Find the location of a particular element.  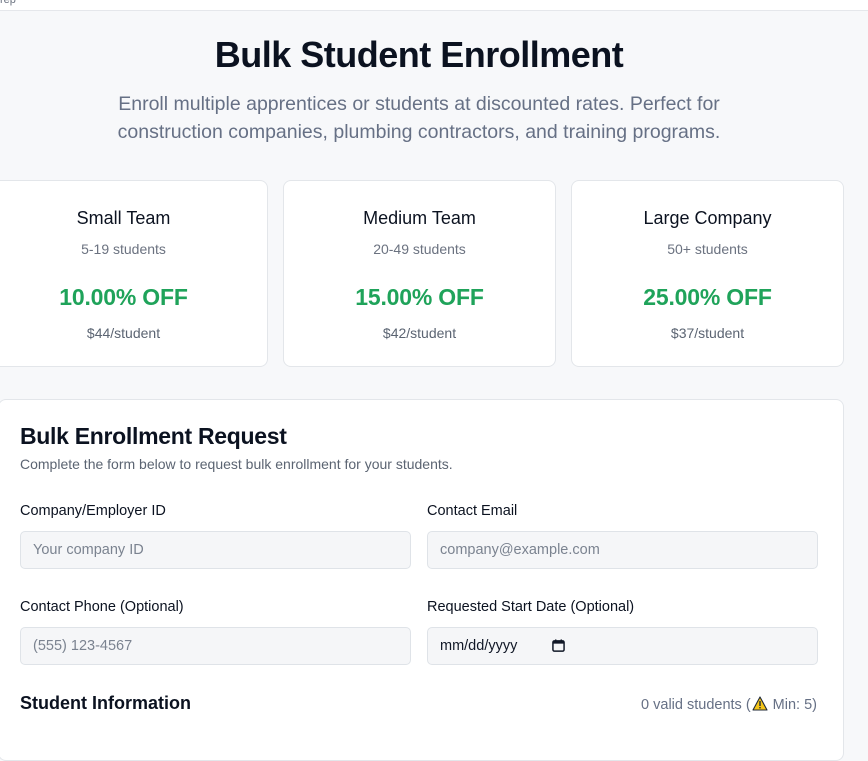

form-title: Bulk Enrollment Request is located at coordinates (153, 436).